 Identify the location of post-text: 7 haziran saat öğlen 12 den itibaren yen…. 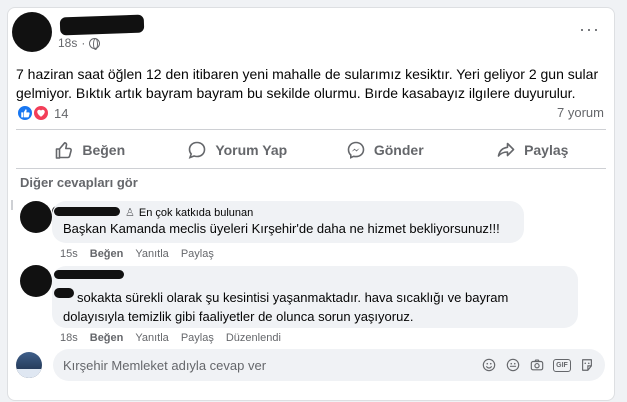
(307, 83).